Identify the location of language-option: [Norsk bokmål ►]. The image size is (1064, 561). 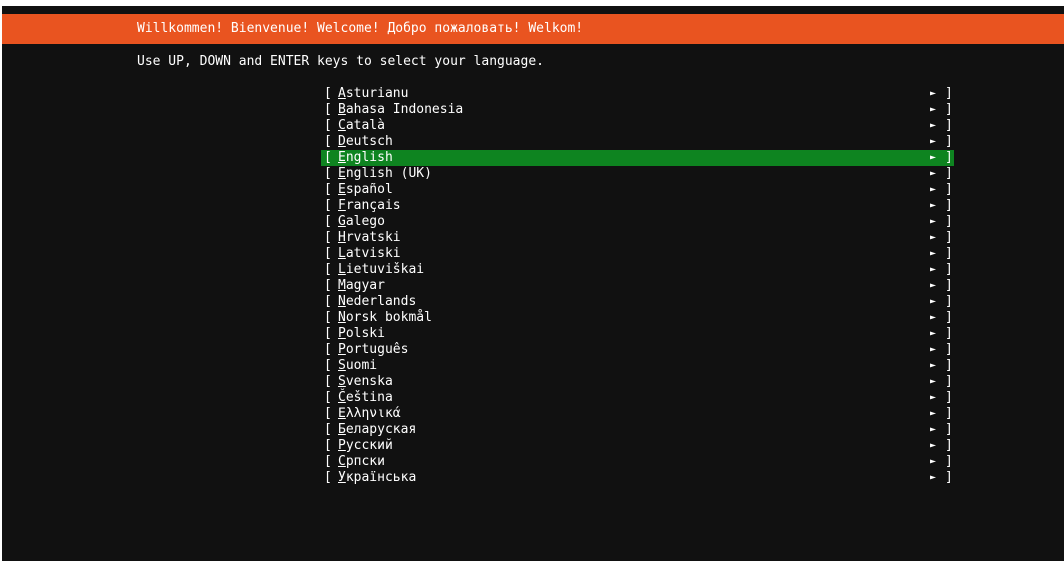
(637, 318).